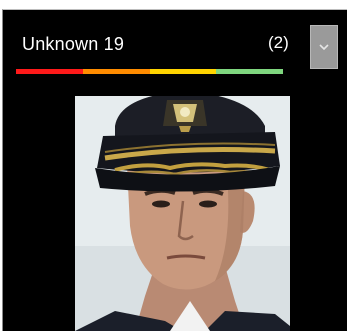  What do you see at coordinates (278, 42) in the screenshot?
I see `photo-count: (2)` at bounding box center [278, 42].